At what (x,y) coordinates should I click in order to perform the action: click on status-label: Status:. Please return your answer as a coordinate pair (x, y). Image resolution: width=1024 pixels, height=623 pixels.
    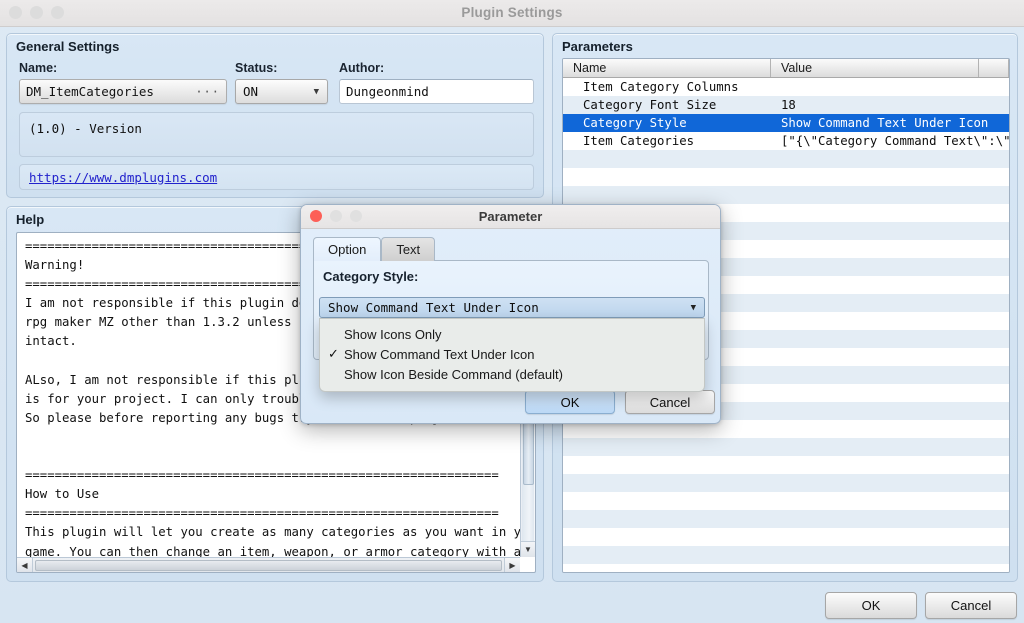
    Looking at the image, I should click on (256, 68).